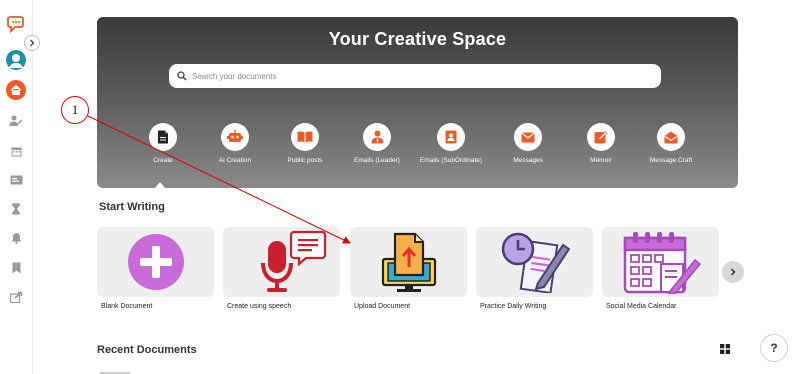  What do you see at coordinates (513, 306) in the screenshot?
I see `card-label: Practice Daily Writing` at bounding box center [513, 306].